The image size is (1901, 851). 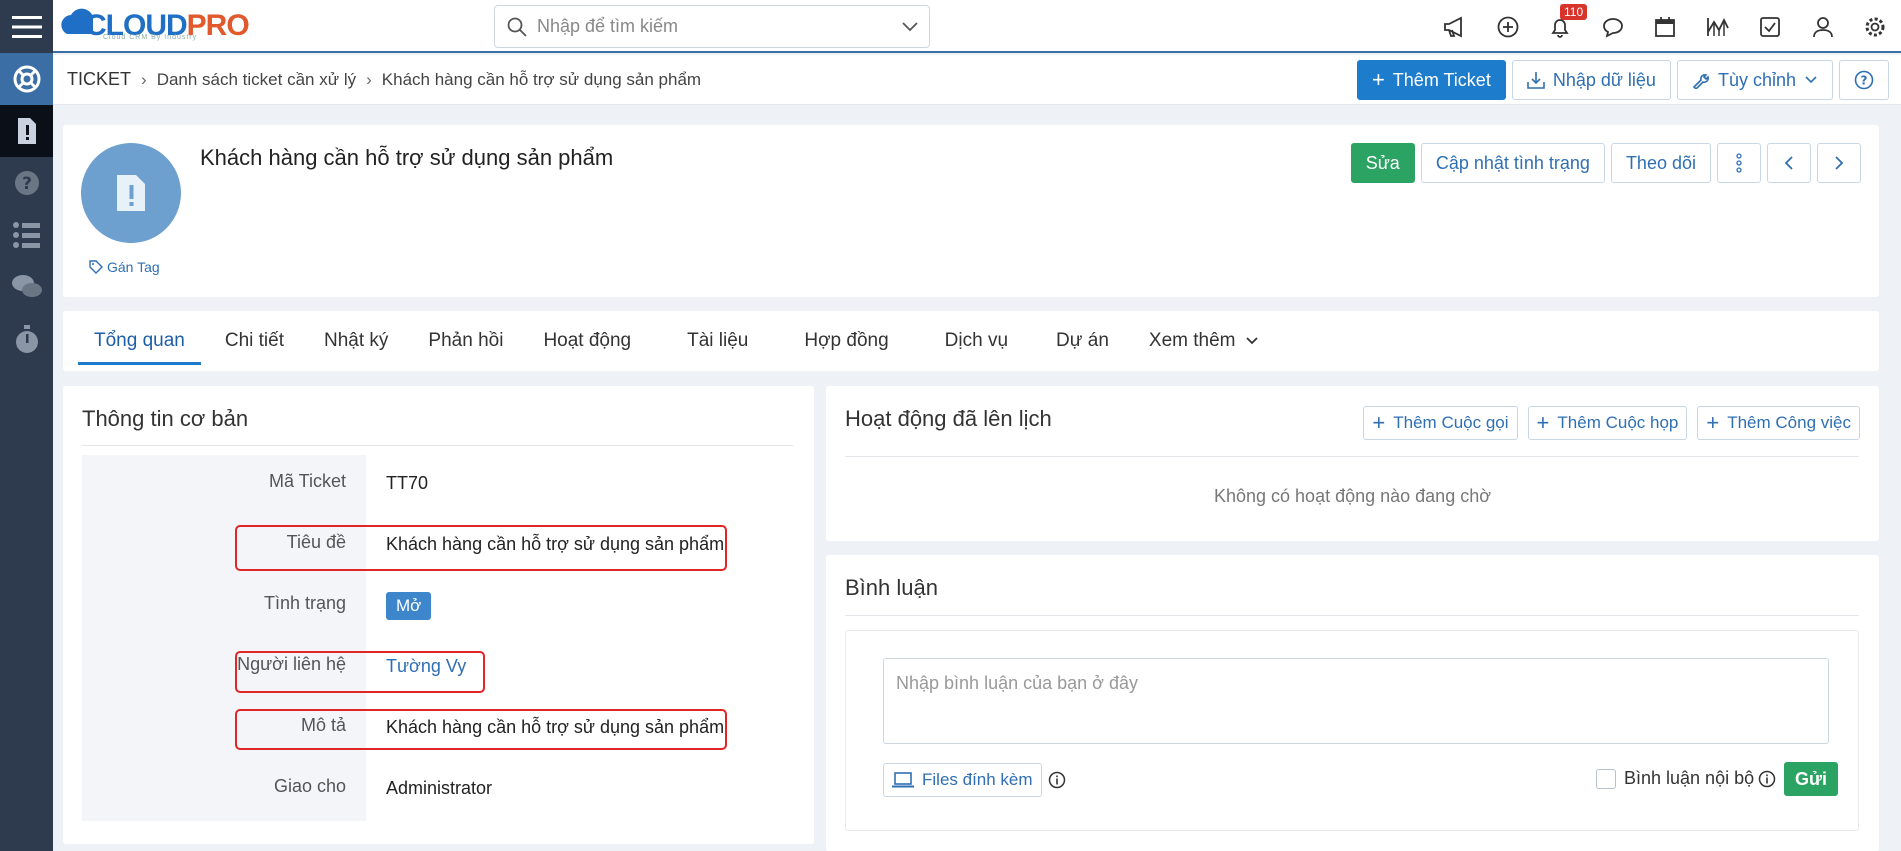 I want to click on assign-tag-label: Gán Tag, so click(x=133, y=267).